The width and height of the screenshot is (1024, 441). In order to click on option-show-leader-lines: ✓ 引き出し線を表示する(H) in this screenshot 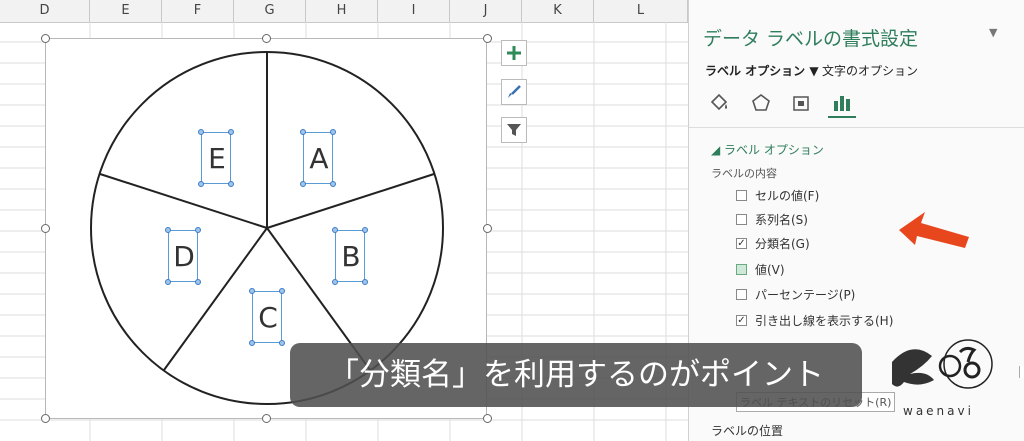, I will do `click(814, 320)`.